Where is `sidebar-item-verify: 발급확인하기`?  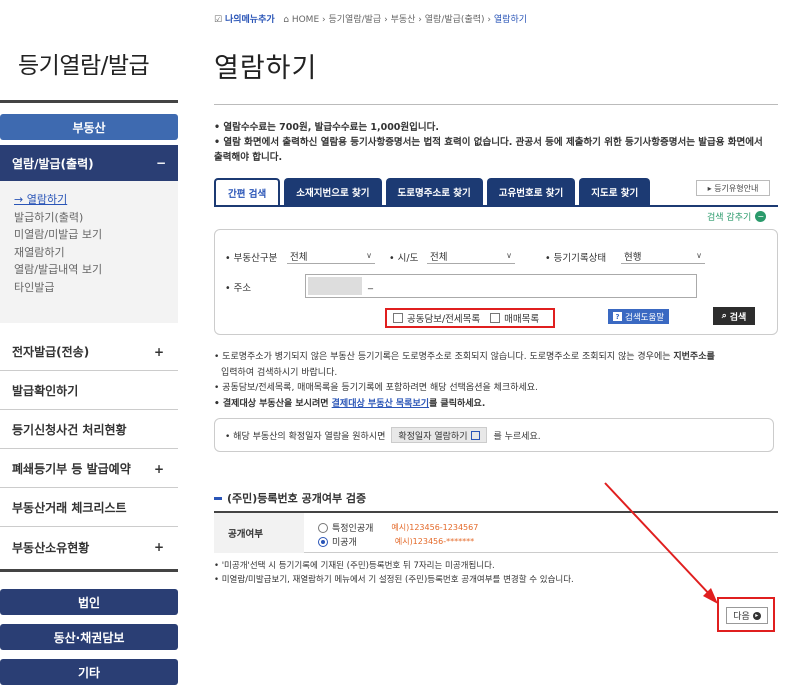 sidebar-item-verify: 발급확인하기 is located at coordinates (89, 391).